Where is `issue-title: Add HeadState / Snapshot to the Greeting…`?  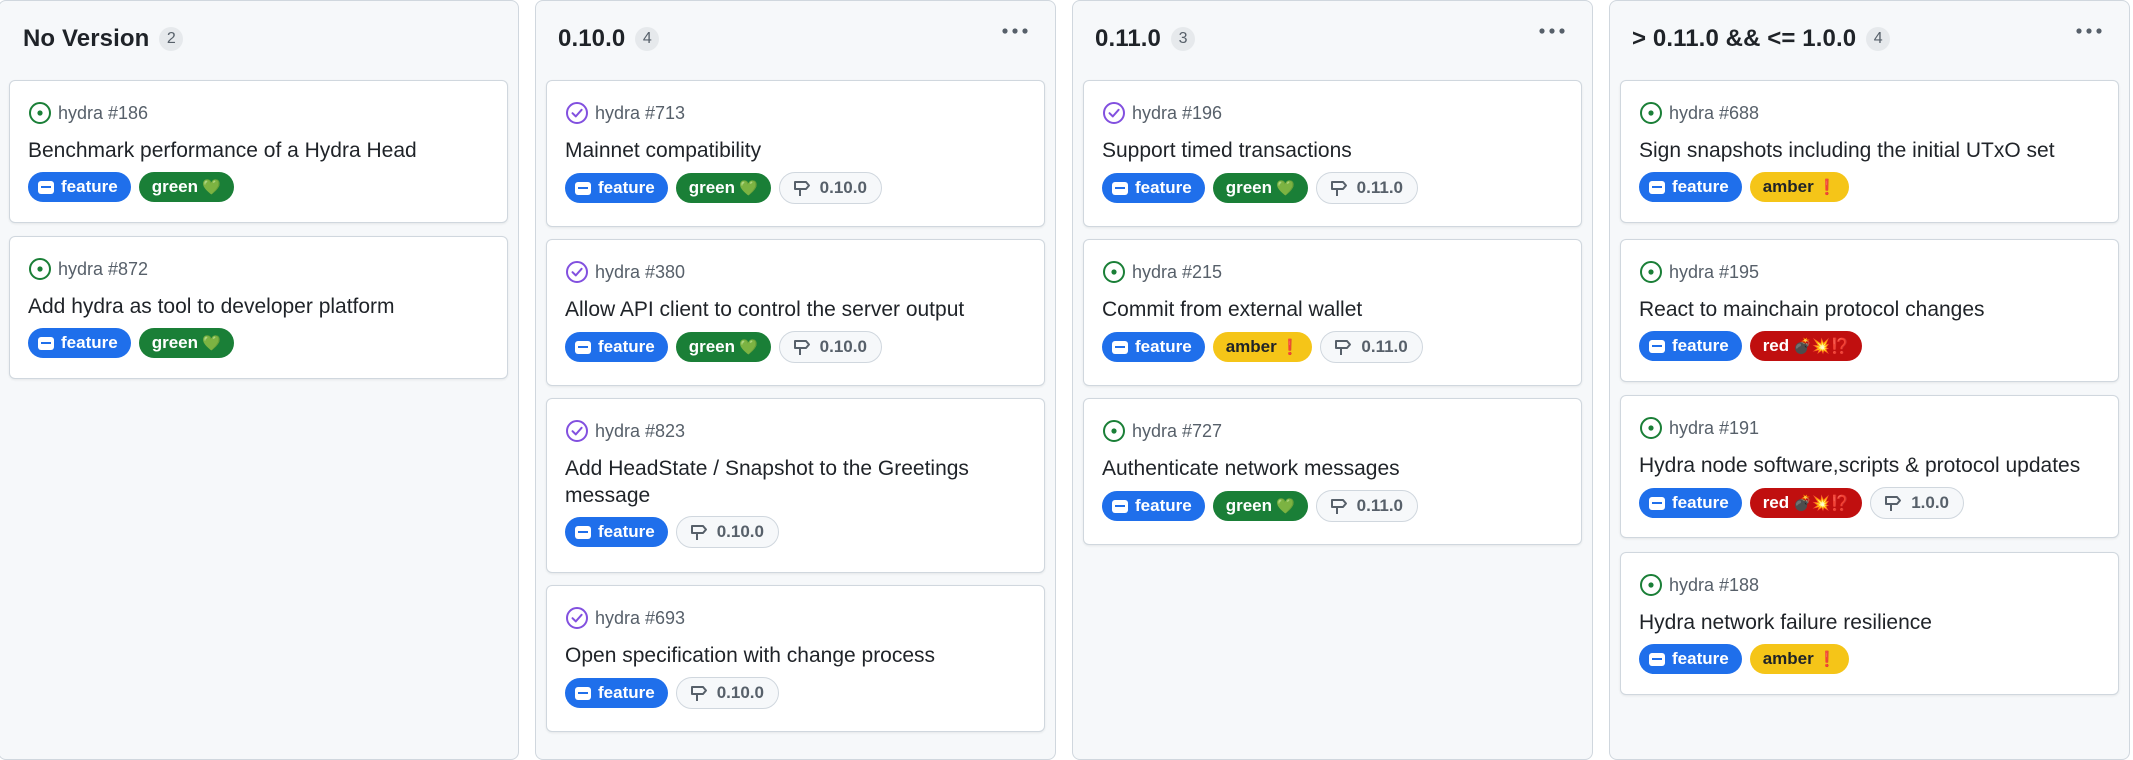
issue-title: Add HeadState / Snapshot to the Greeting… is located at coordinates (795, 482).